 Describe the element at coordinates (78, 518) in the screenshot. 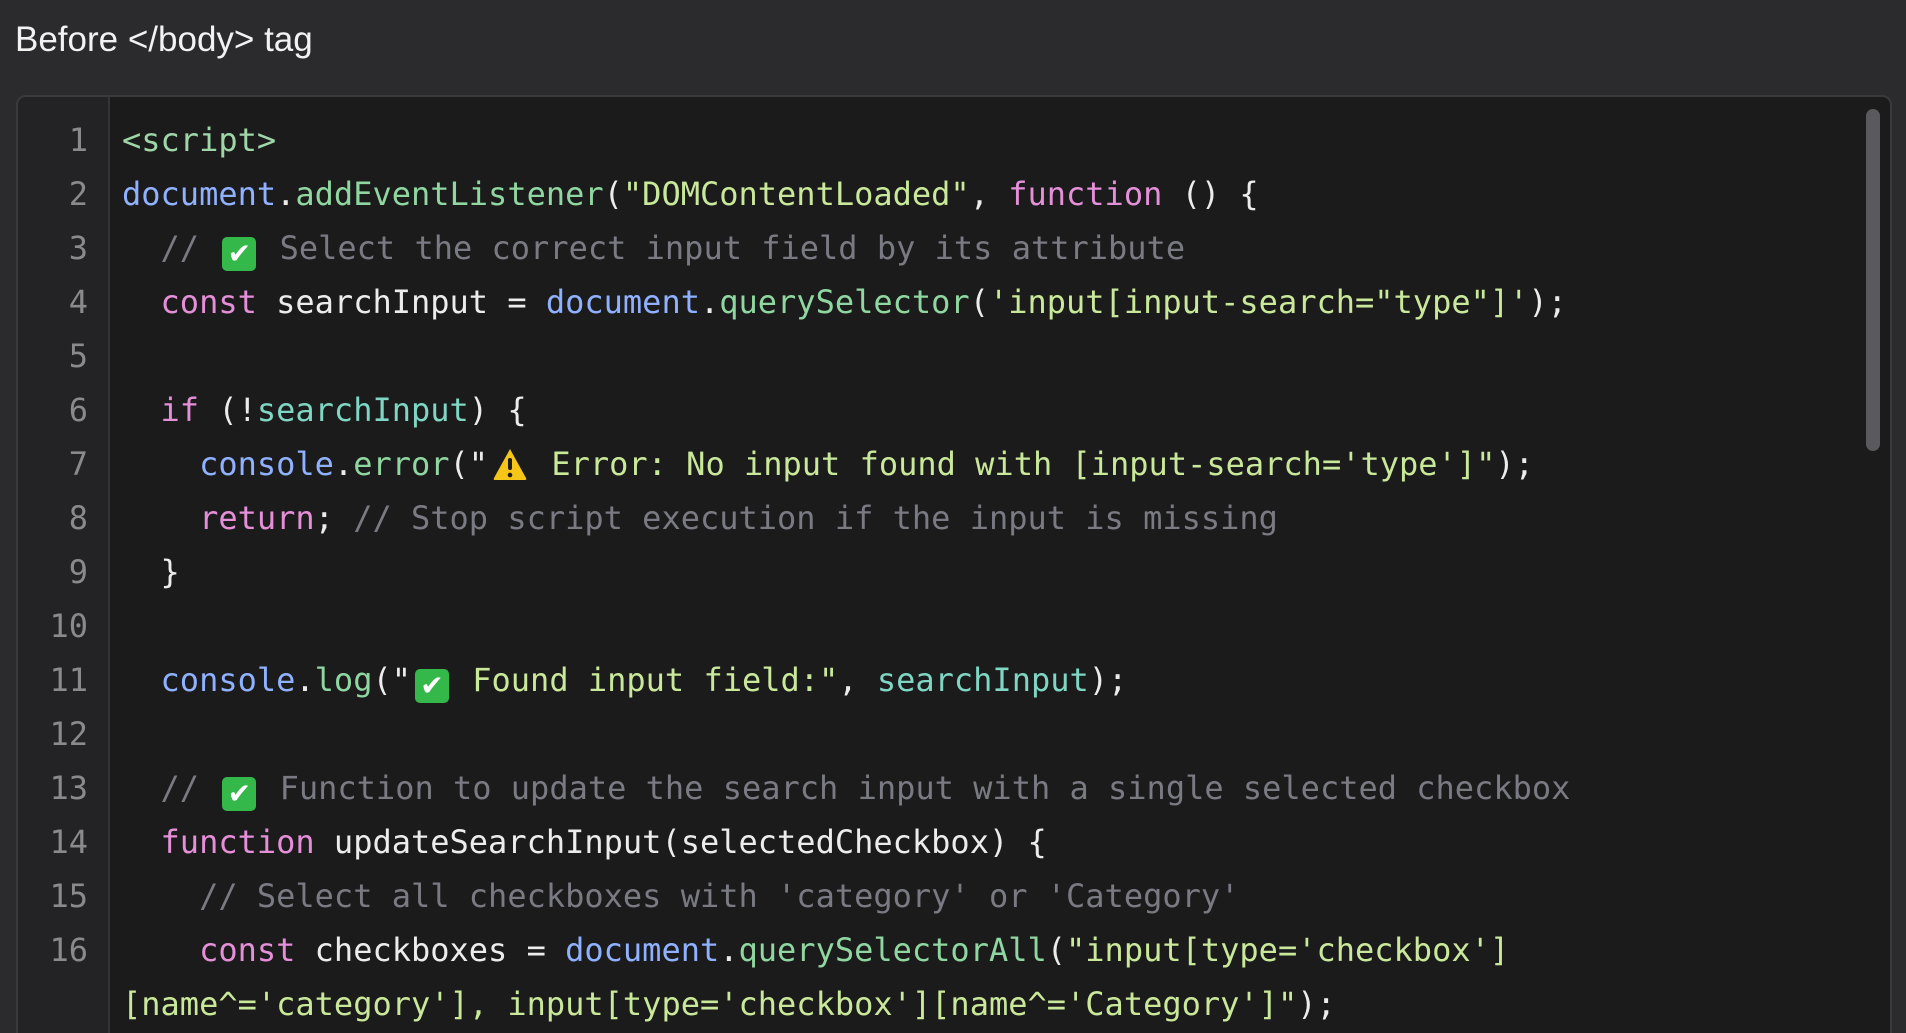

I see `line-number: 8` at that location.